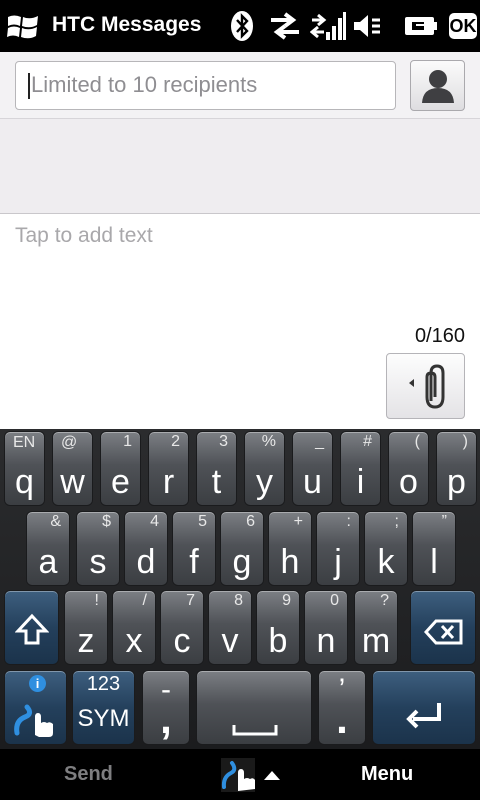 Image resolution: width=480 pixels, height=800 pixels. I want to click on key-label: g, so click(242, 562).